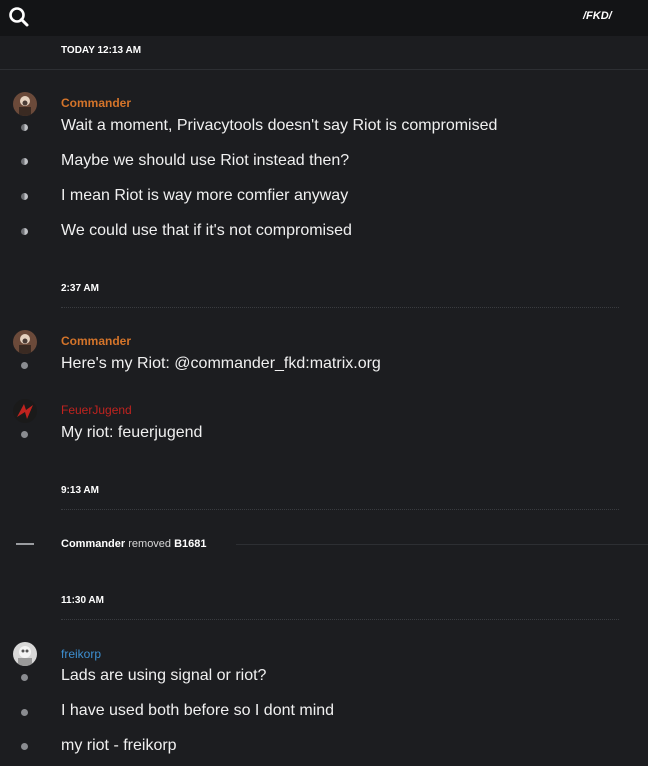  Describe the element at coordinates (597, 16) in the screenshot. I see `channel-name: /FKD/` at that location.